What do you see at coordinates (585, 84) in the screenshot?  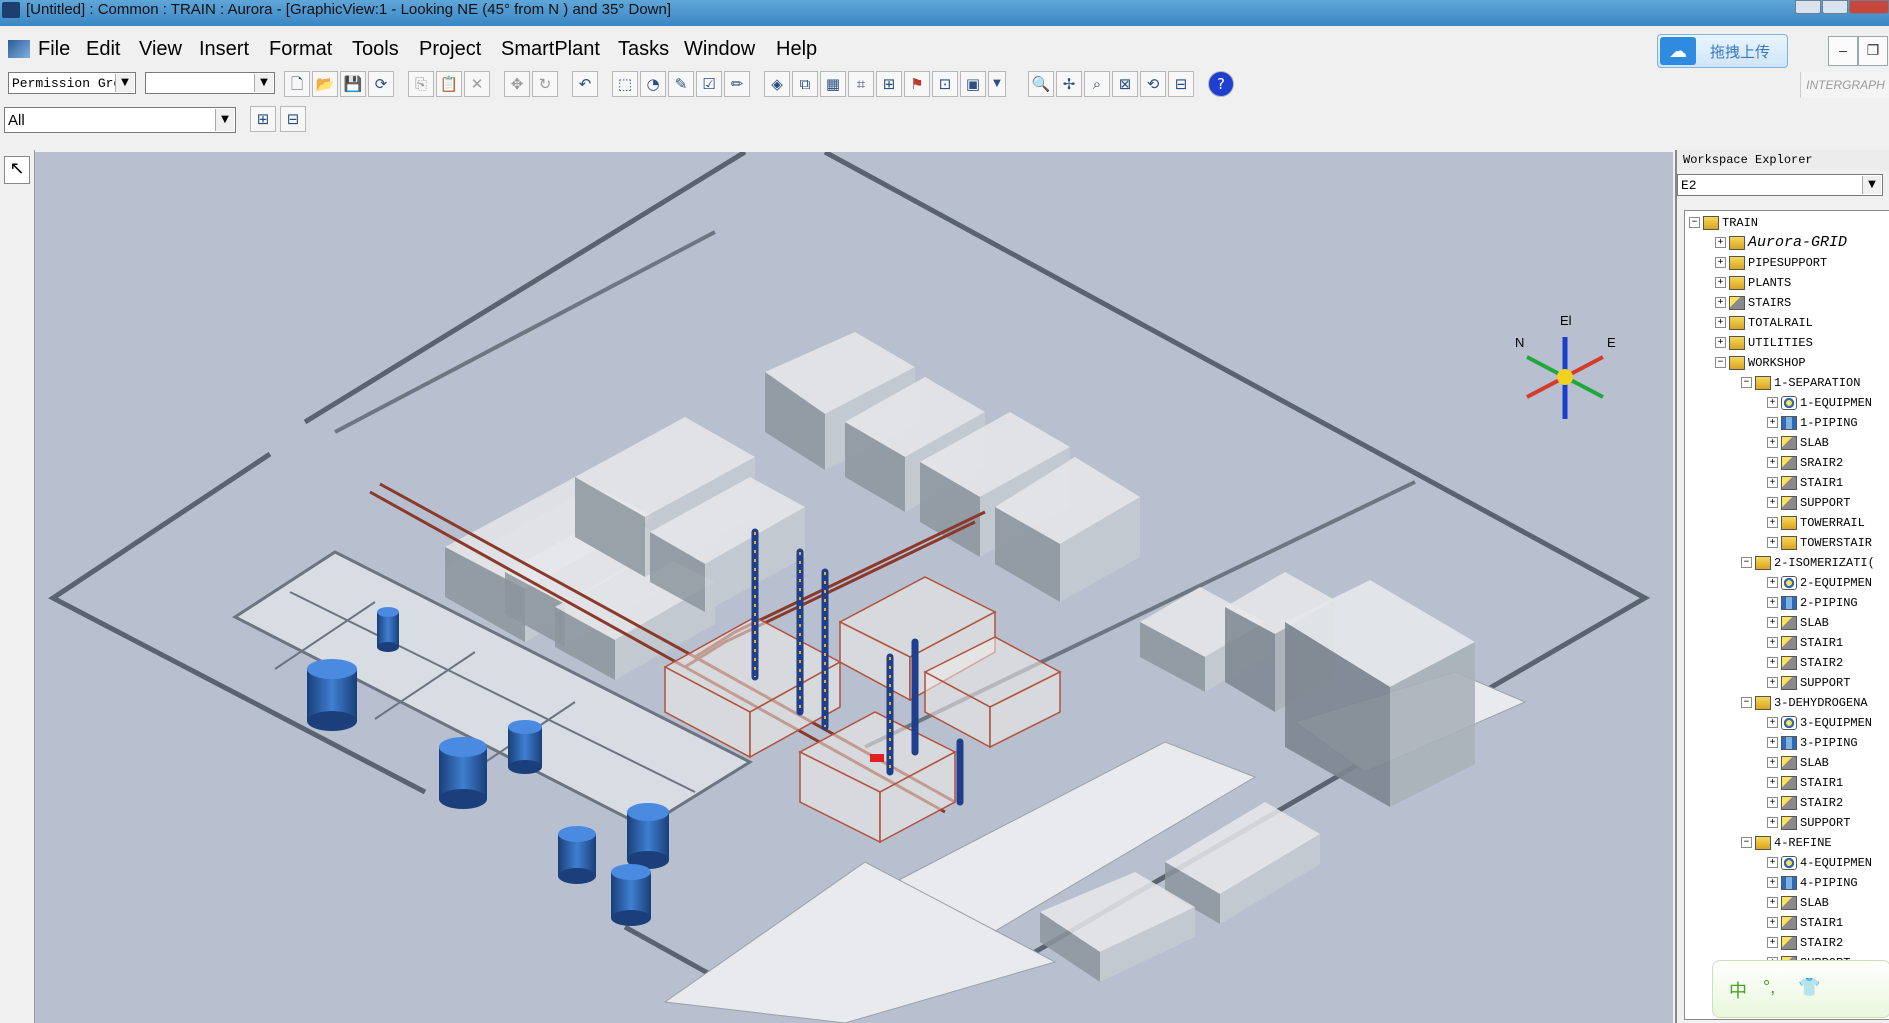 I see `undo-icon: ↶` at bounding box center [585, 84].